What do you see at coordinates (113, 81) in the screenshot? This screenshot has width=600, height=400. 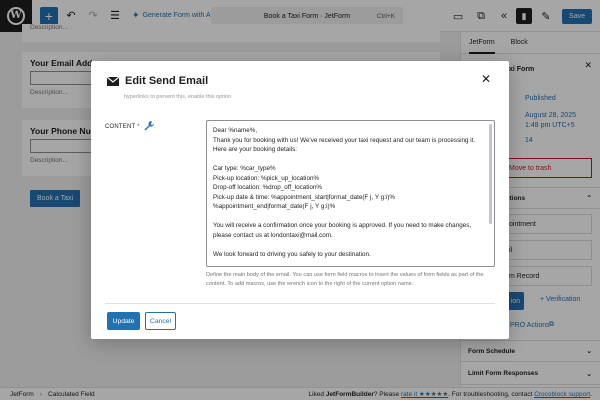 I see `envelope-icon` at bounding box center [113, 81].